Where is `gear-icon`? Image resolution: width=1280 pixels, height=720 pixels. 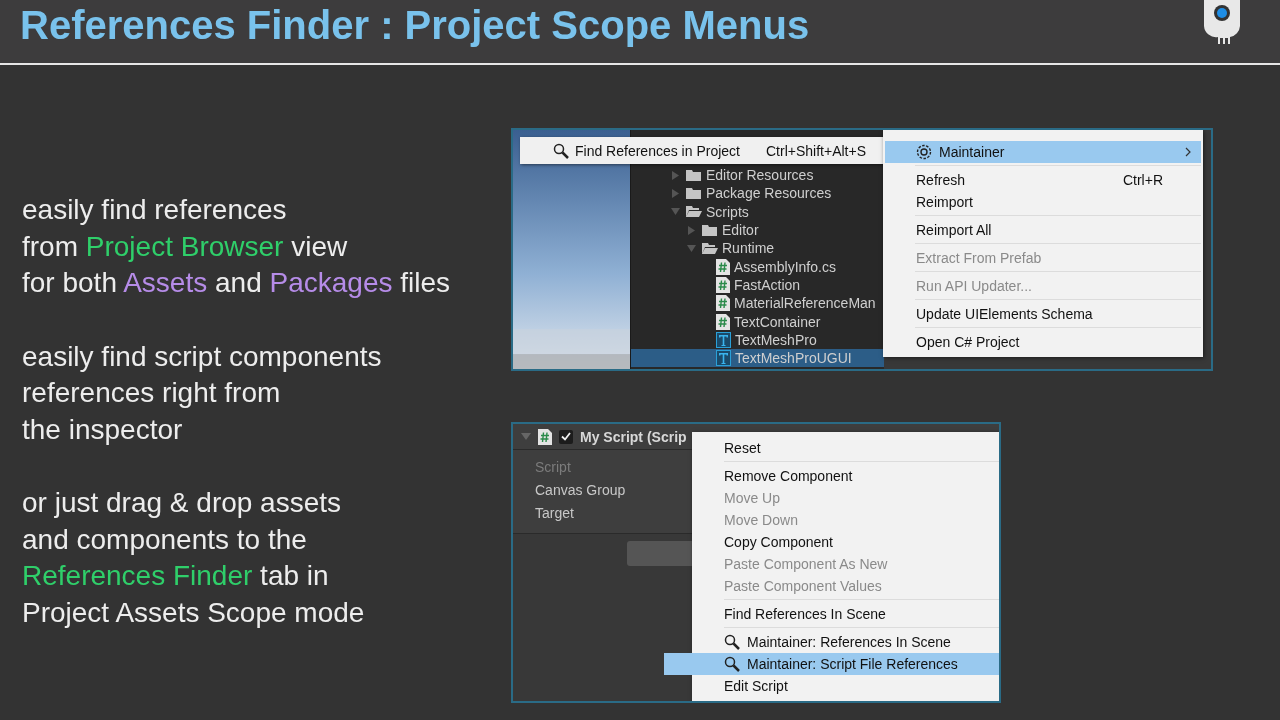 gear-icon is located at coordinates (924, 152).